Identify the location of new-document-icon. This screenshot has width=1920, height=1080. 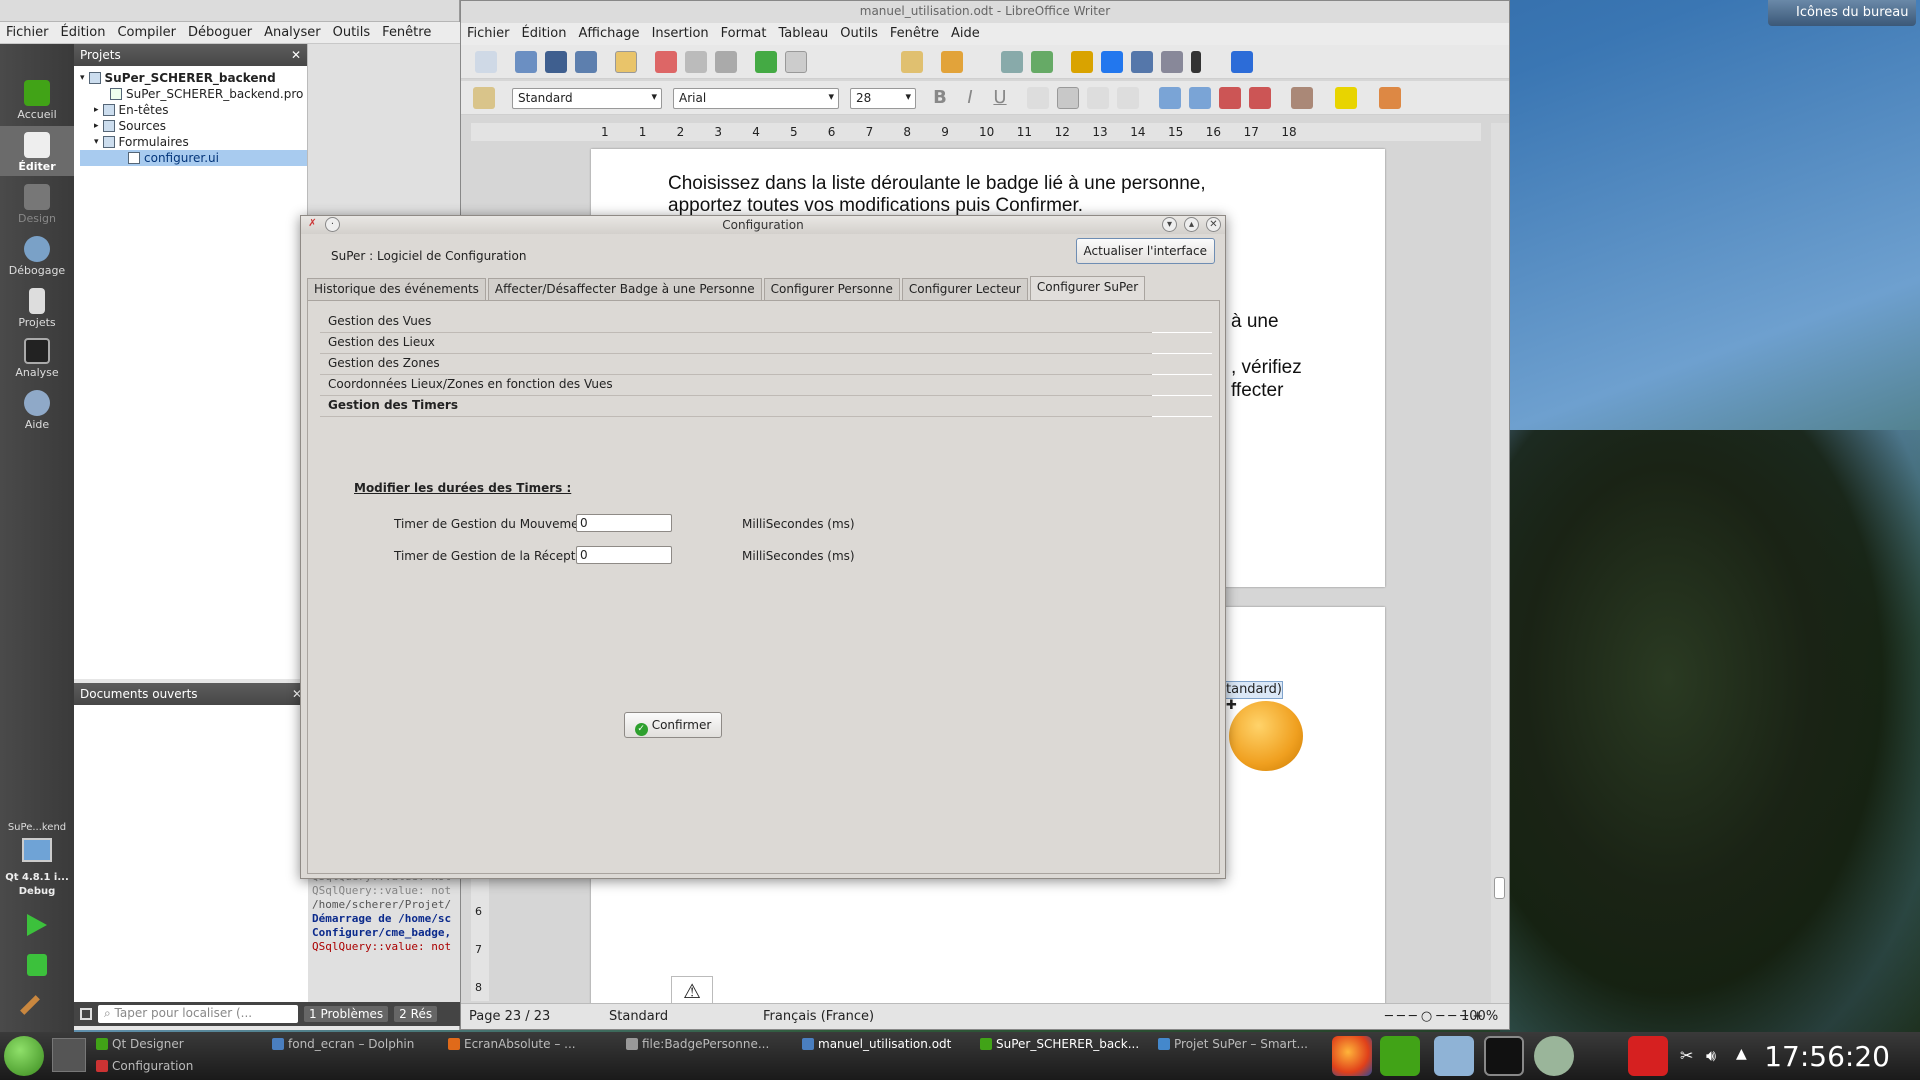
(486, 62).